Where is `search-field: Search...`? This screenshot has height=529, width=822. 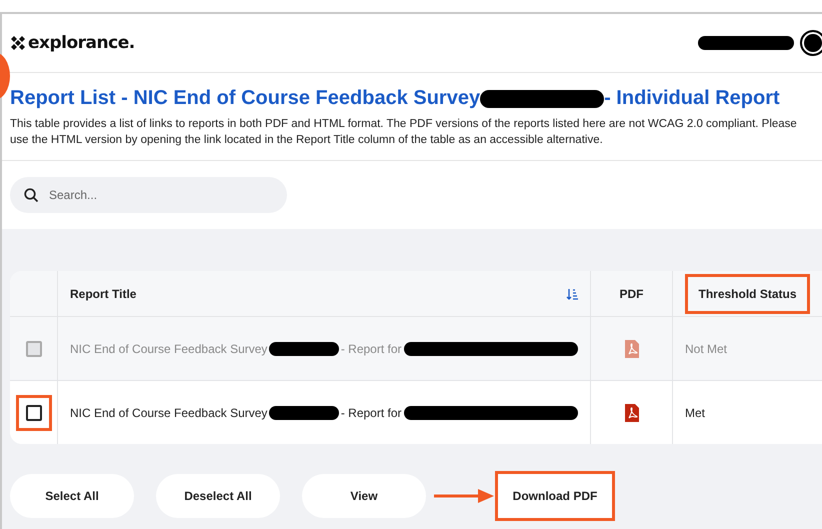
search-field: Search... is located at coordinates (148, 195).